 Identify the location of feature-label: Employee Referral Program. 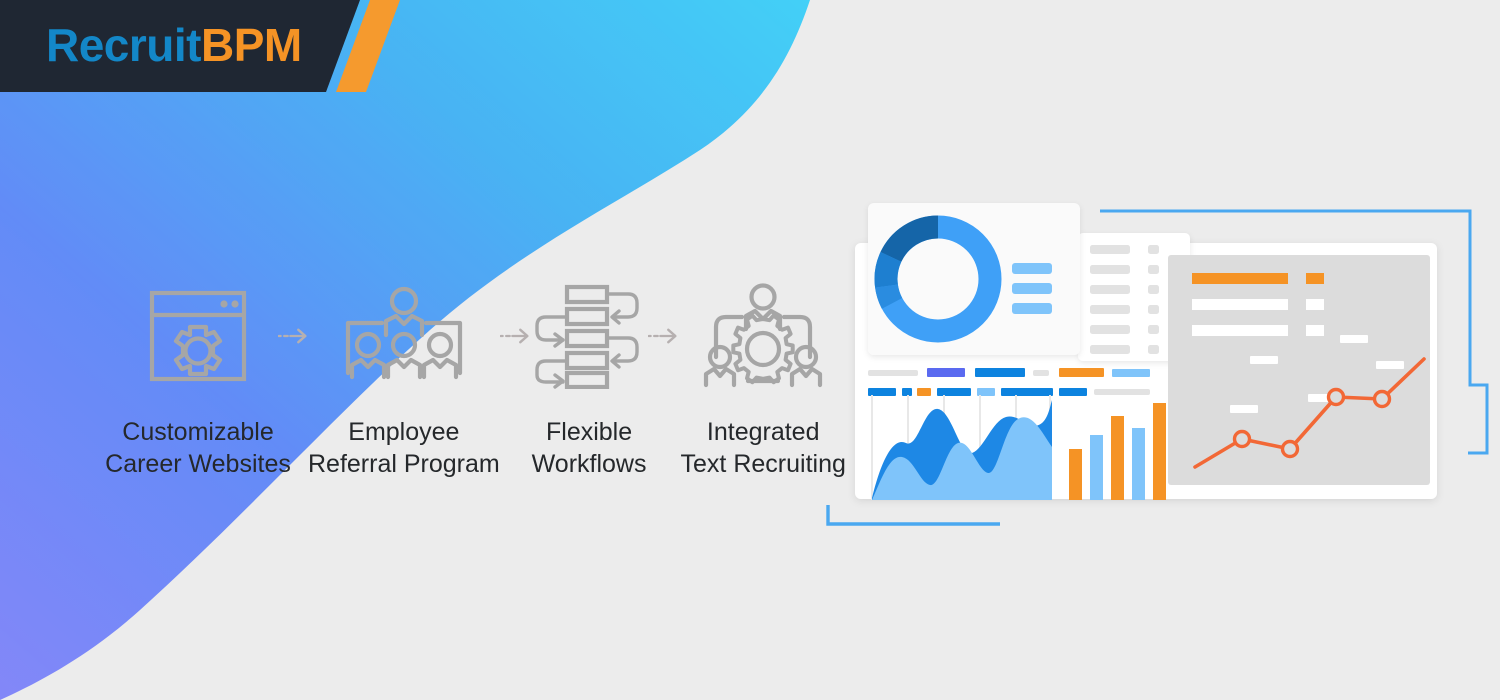
(404, 448).